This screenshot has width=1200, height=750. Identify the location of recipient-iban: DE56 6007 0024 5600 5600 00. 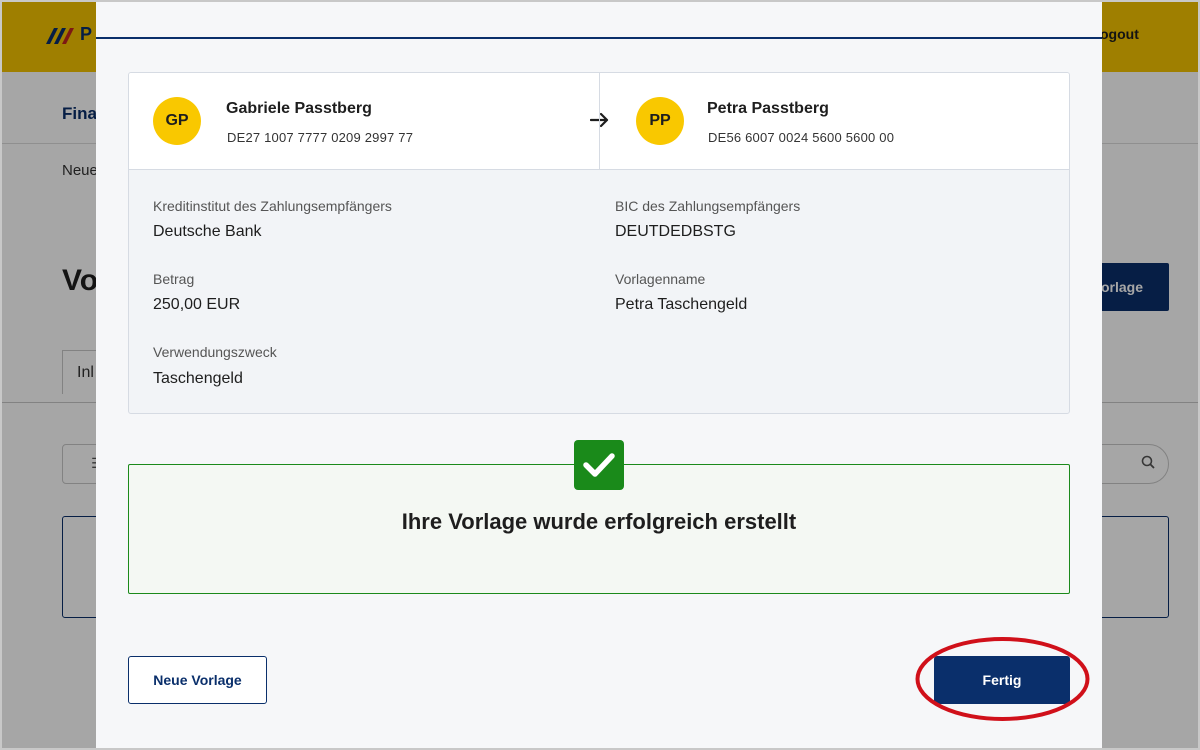
(801, 137).